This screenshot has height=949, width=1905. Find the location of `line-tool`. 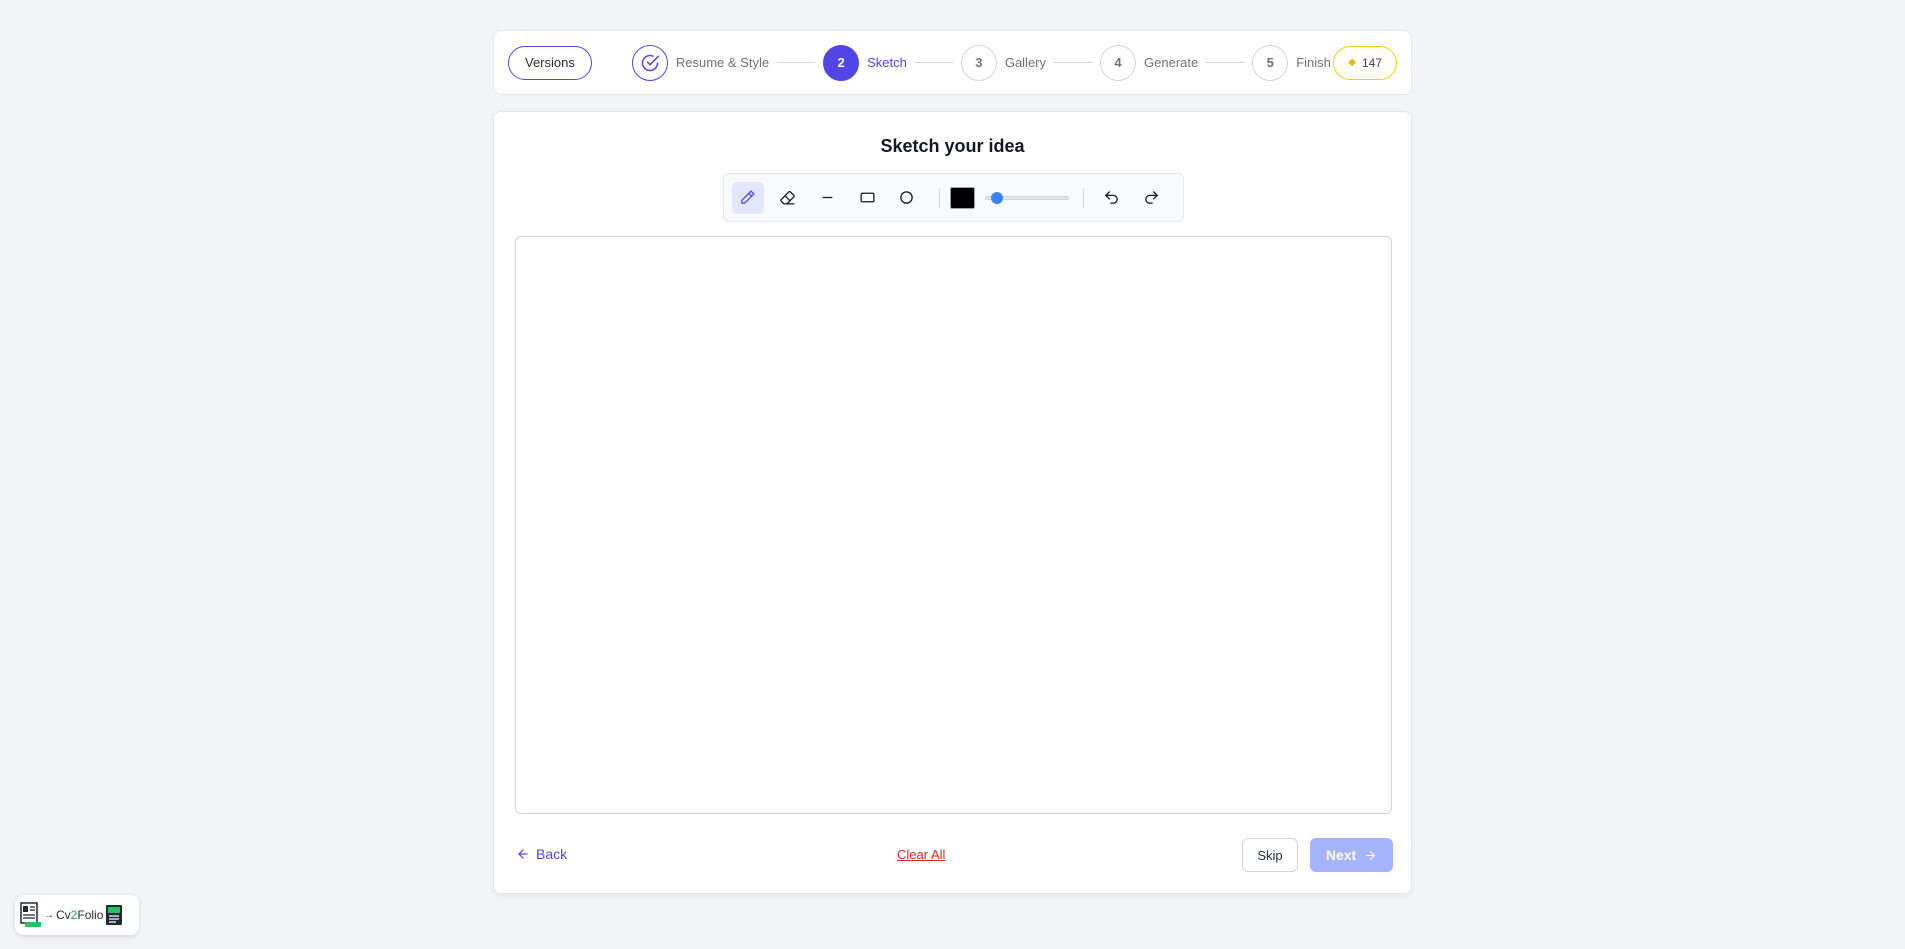

line-tool is located at coordinates (827, 198).